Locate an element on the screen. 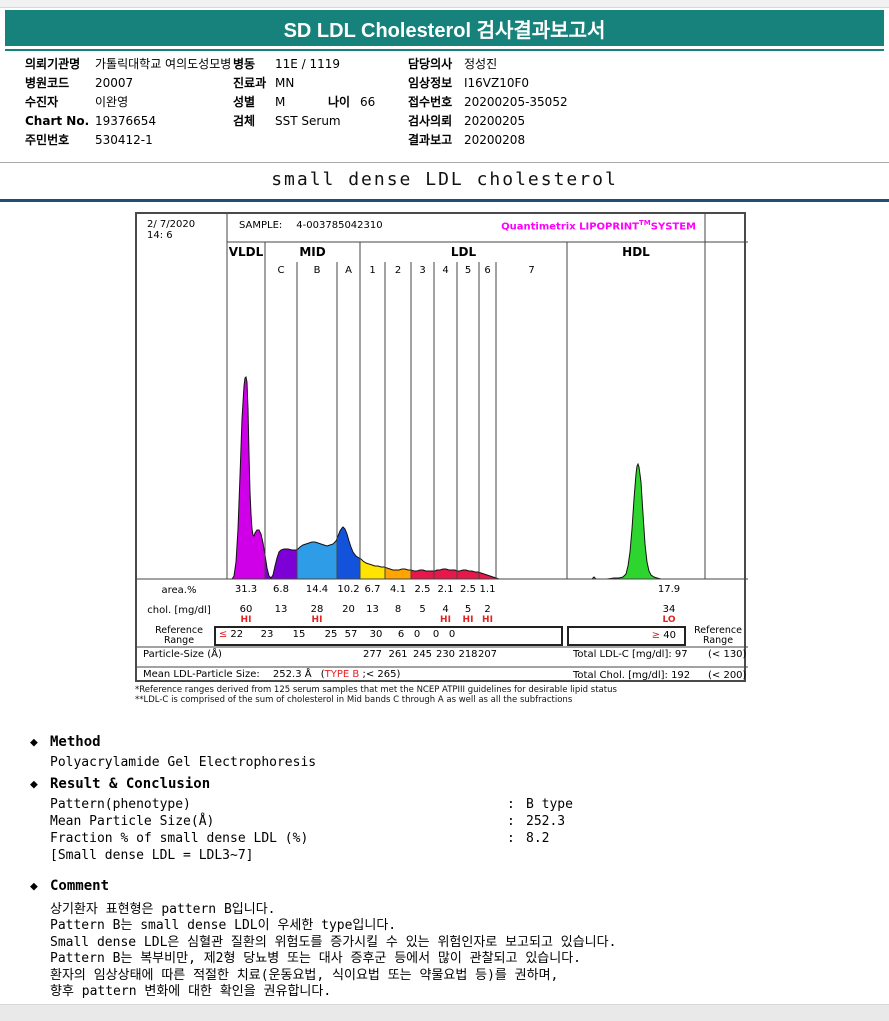 The width and height of the screenshot is (889, 1021). chol-value: 5 is located at coordinates (422, 609).